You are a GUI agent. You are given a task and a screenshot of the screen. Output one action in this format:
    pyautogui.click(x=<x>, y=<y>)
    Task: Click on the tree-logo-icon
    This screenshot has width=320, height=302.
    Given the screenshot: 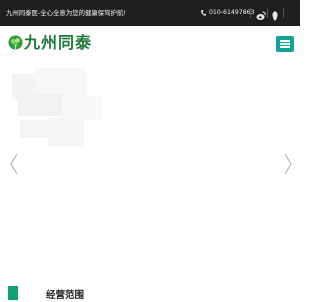 What is the action you would take?
    pyautogui.click(x=15, y=43)
    